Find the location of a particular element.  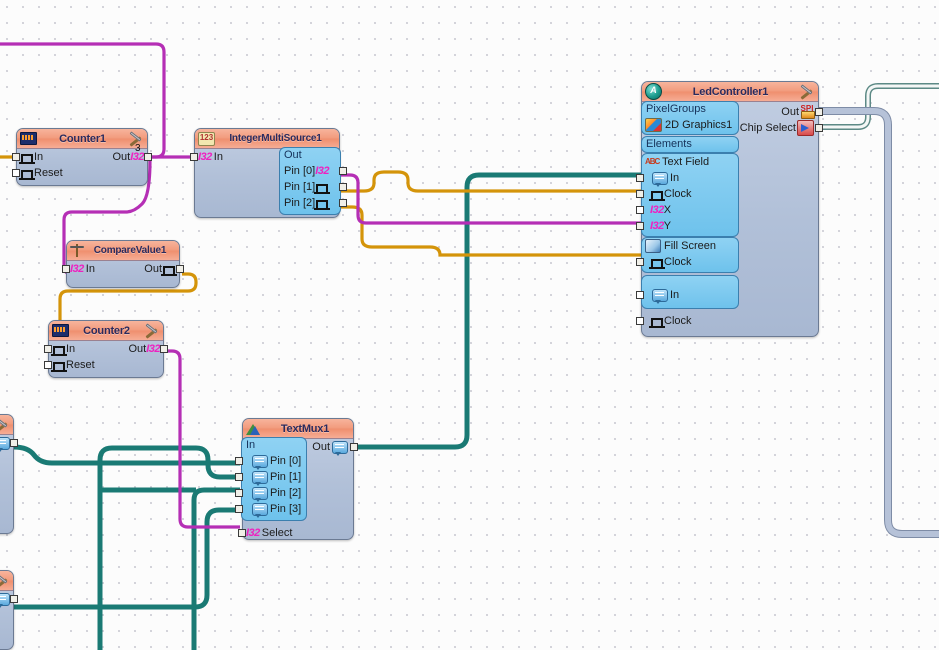

select-port is located at coordinates (242, 533).